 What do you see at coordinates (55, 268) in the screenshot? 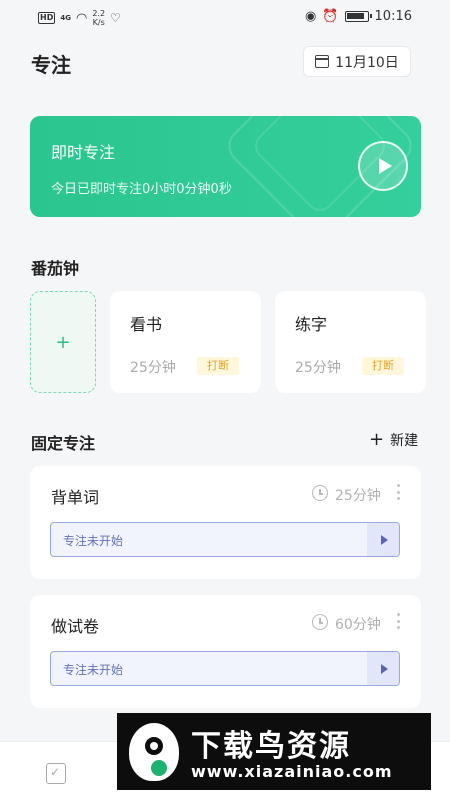
I see `tomato-section-title: 番茄钟` at bounding box center [55, 268].